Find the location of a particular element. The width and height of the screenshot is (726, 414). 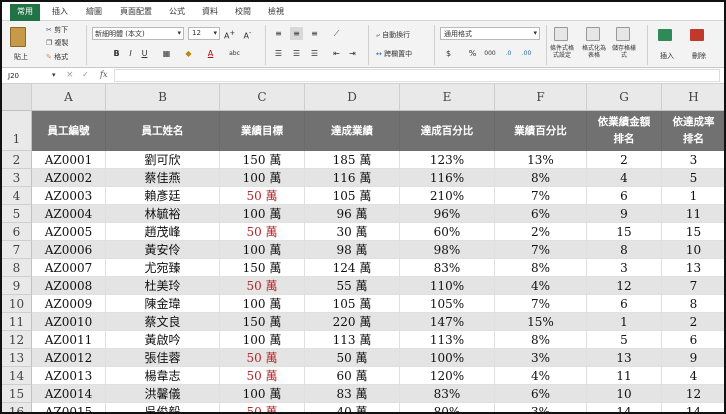

insert-cells-icon is located at coordinates (665, 35).